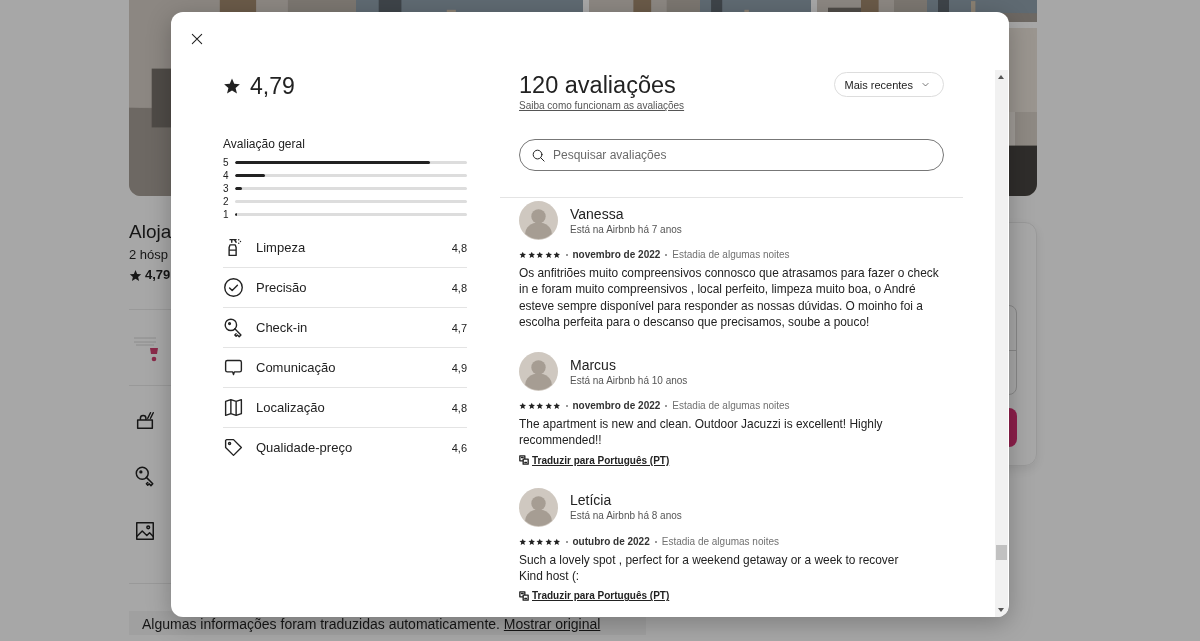 The width and height of the screenshot is (1200, 641). Describe the element at coordinates (233, 367) in the screenshot. I see `speech-bubble-icon` at that location.